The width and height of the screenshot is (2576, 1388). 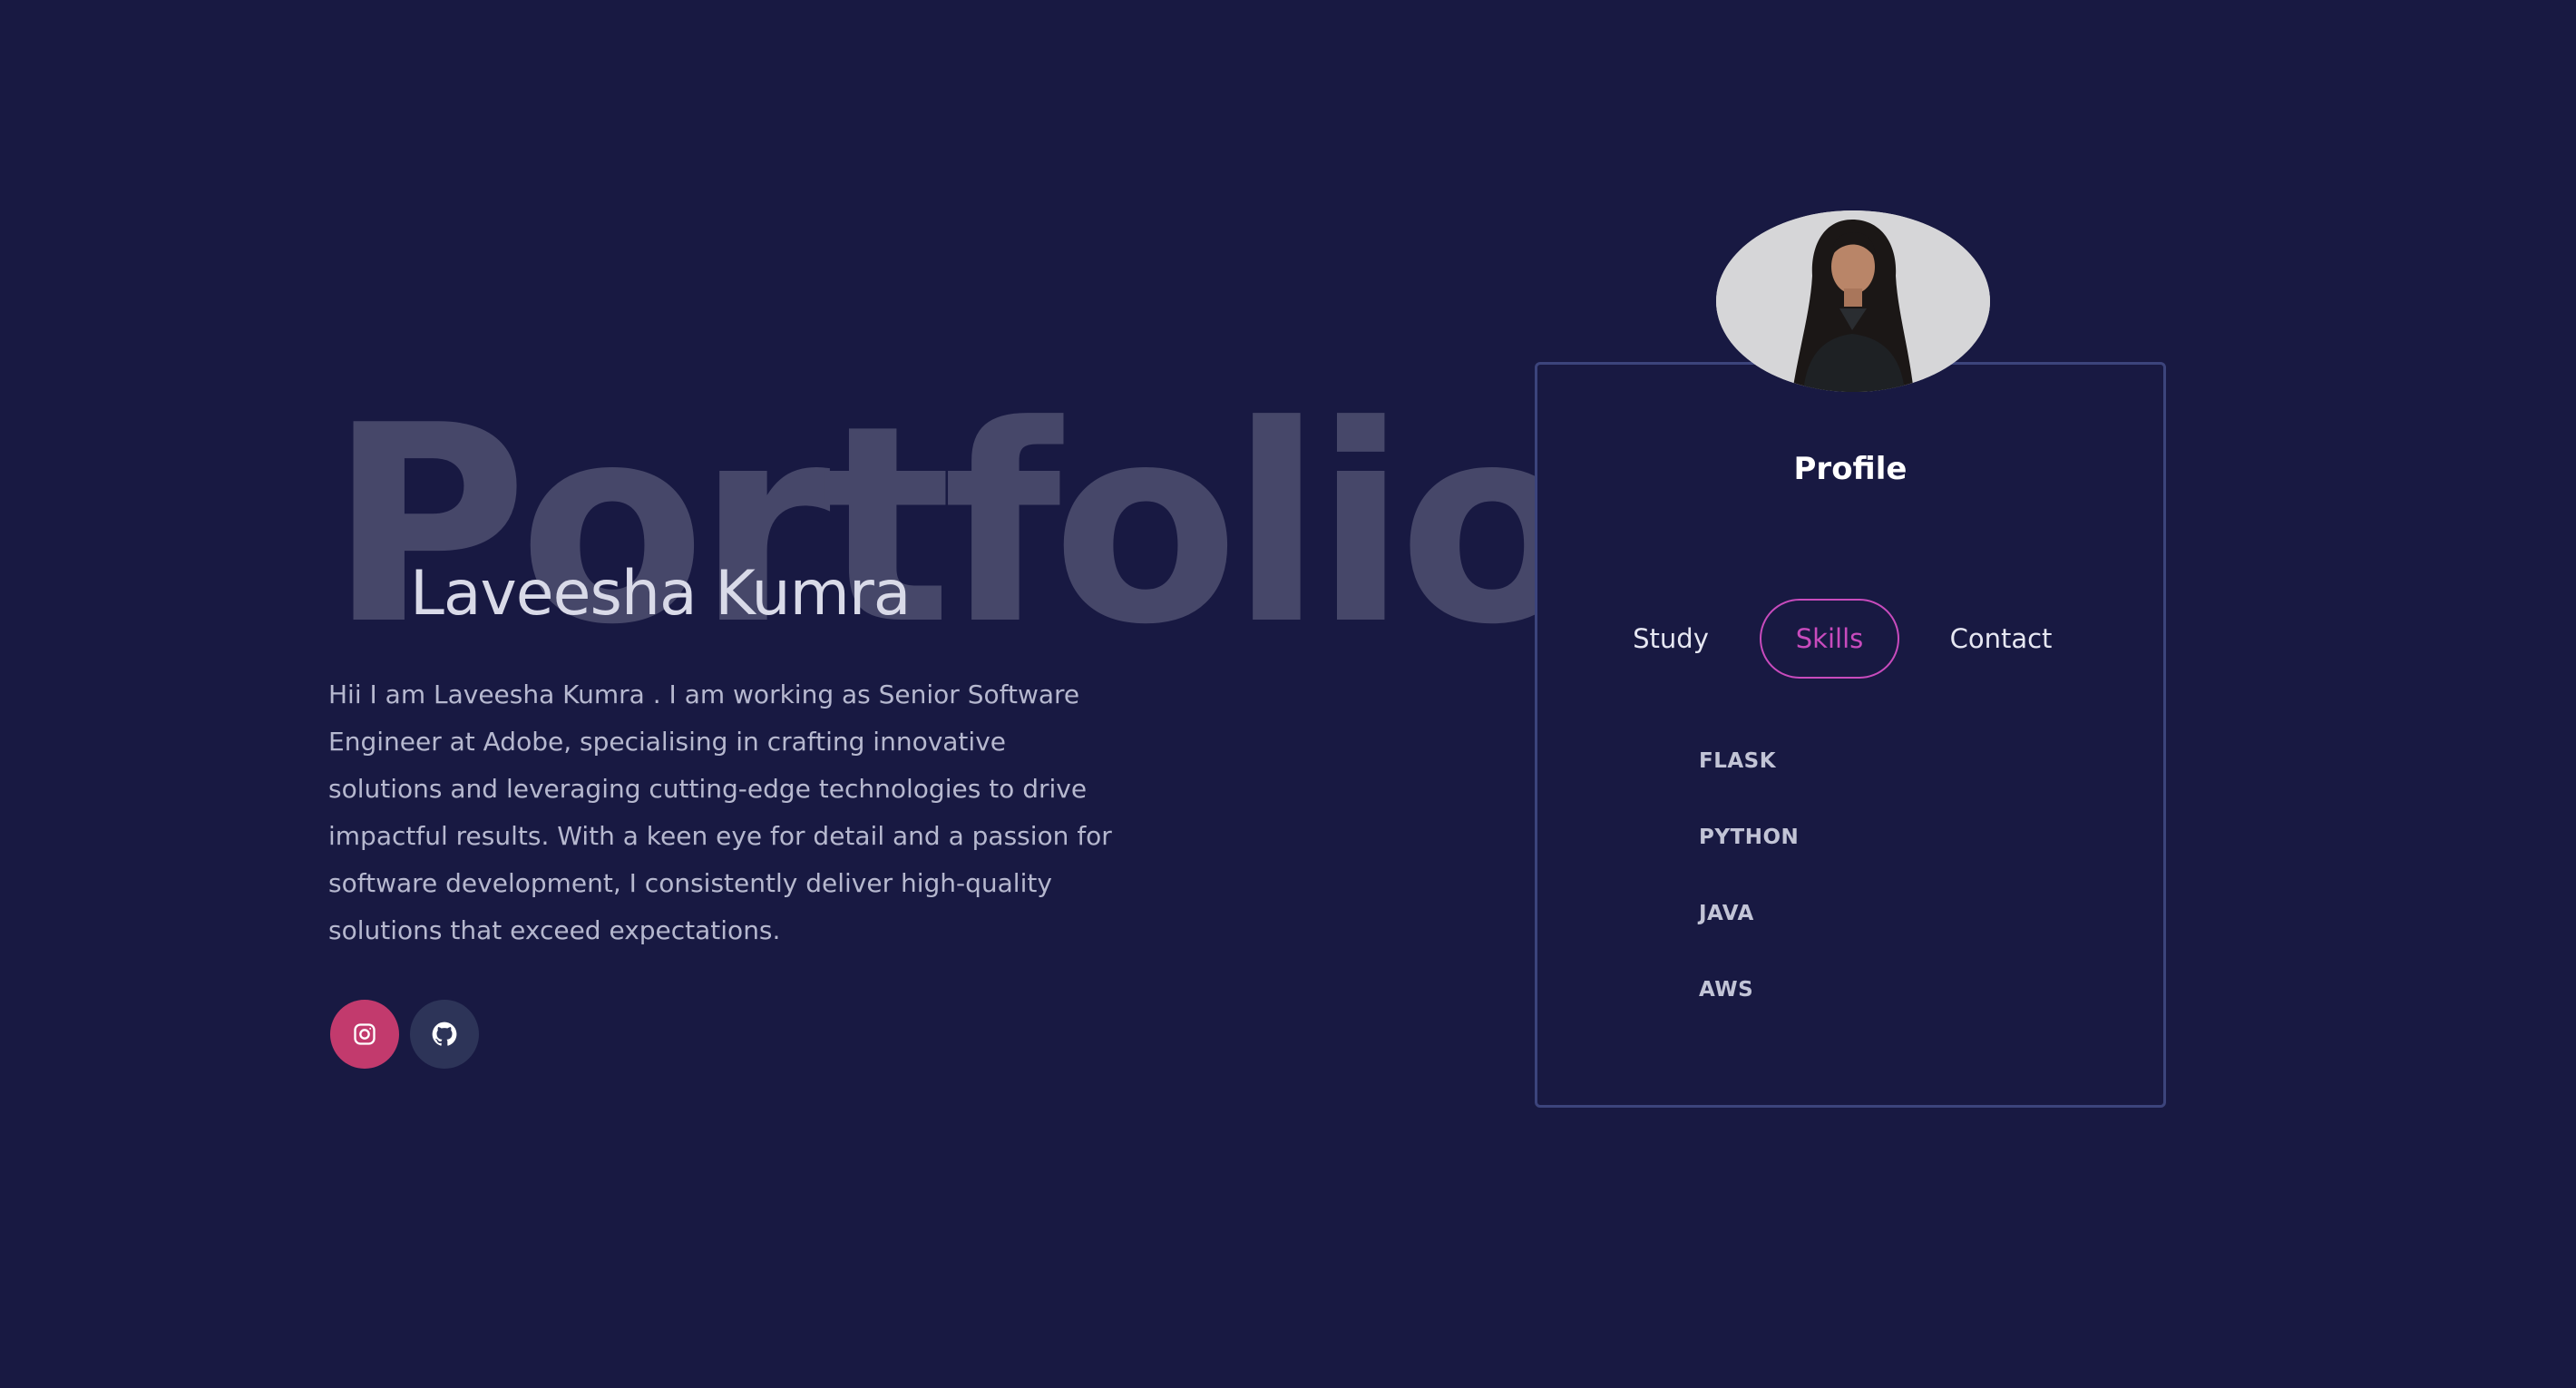 I want to click on list-item: AWS, so click(x=1726, y=990).